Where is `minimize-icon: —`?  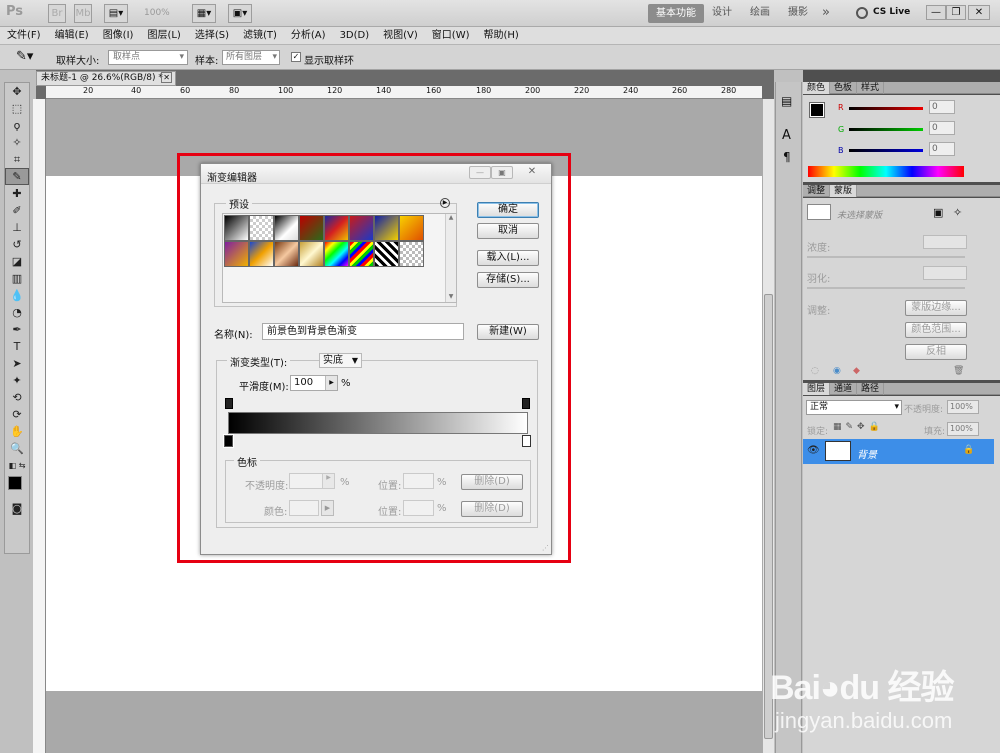 minimize-icon: — is located at coordinates (936, 12).